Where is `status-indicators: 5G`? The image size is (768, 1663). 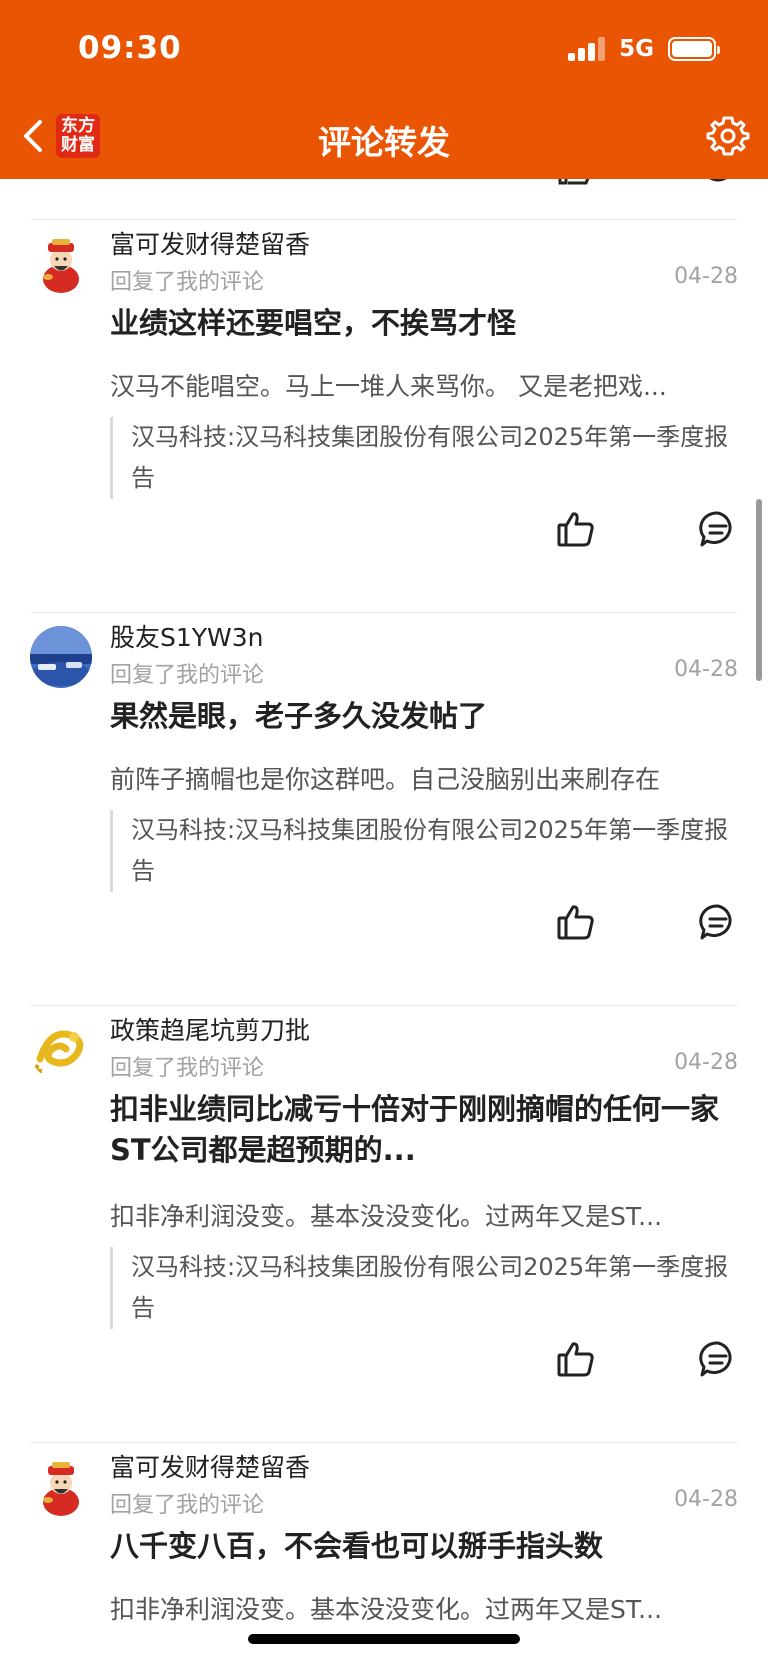
status-indicators: 5G is located at coordinates (644, 49).